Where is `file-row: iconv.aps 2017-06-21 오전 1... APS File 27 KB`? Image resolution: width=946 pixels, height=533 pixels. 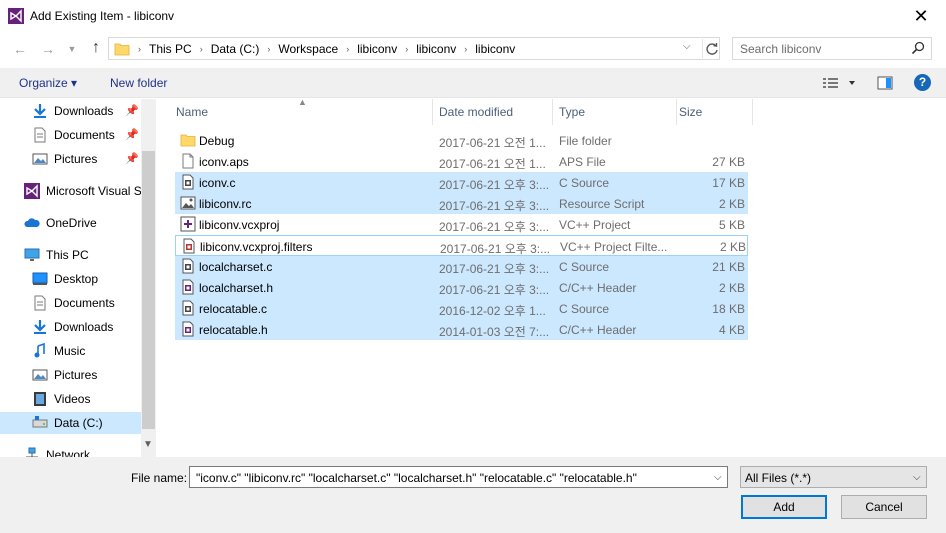 file-row: iconv.aps 2017-06-21 오전 1... APS File 27 KB is located at coordinates (461, 161).